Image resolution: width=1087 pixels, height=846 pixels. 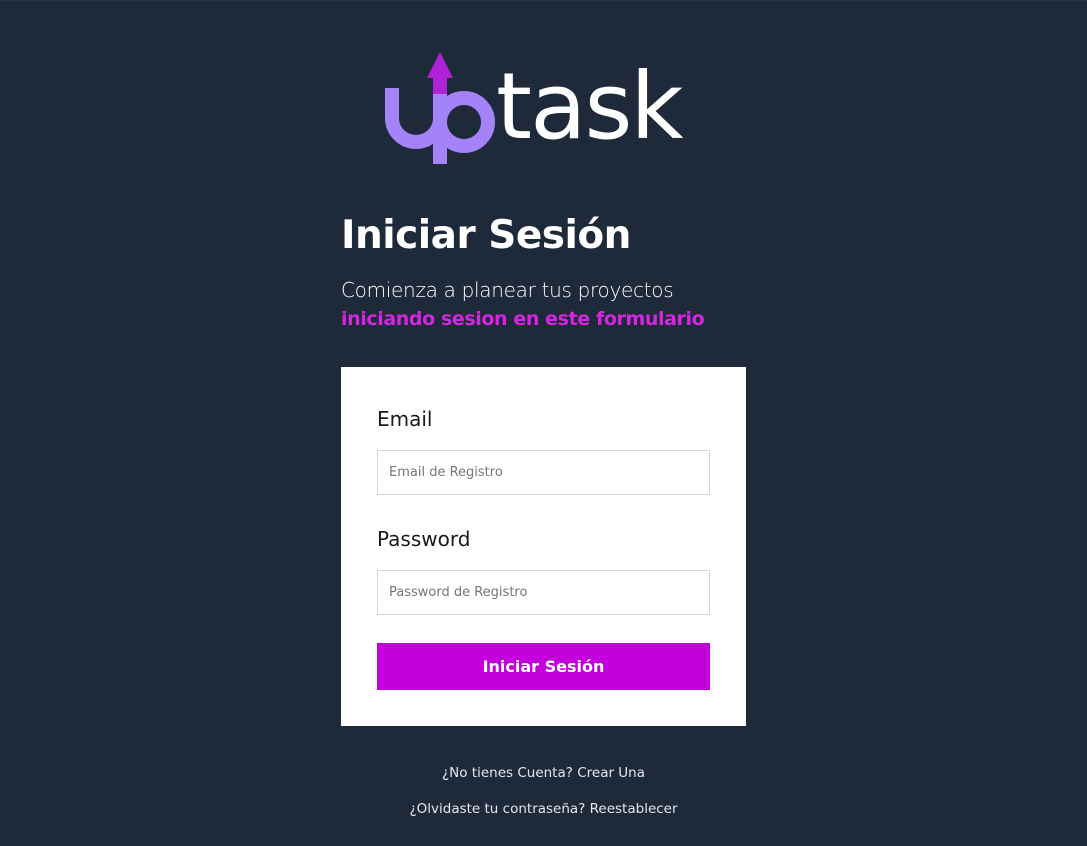 I want to click on password-input, so click(x=543, y=592).